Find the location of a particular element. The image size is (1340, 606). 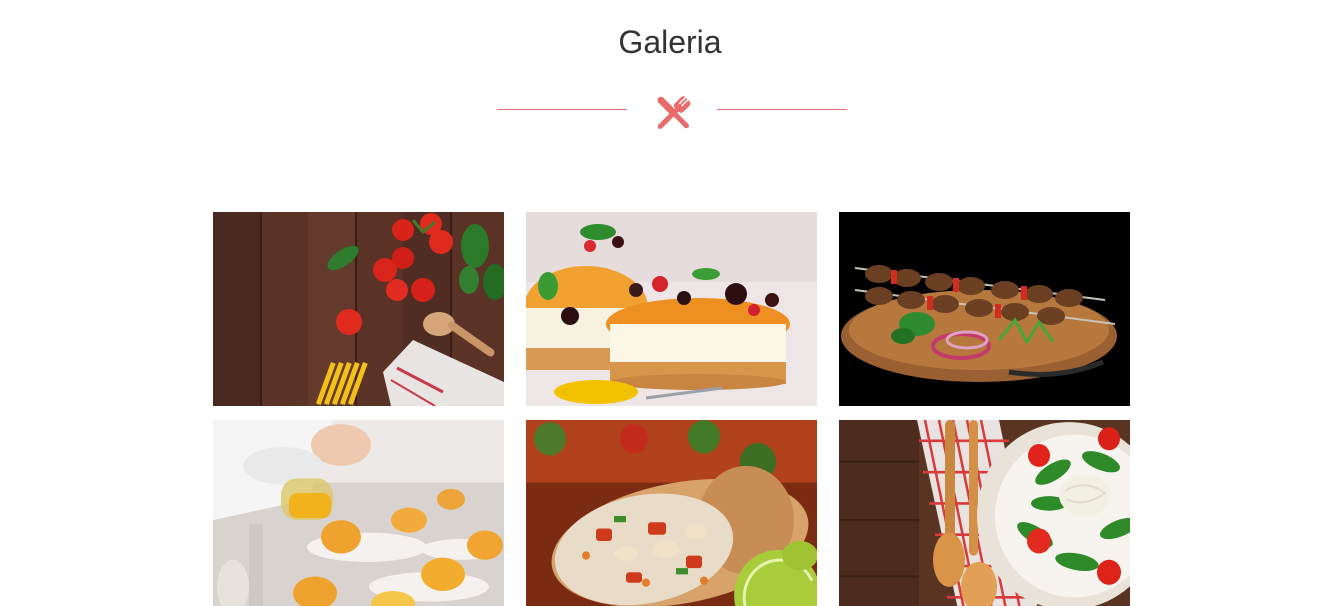

tomatoes-pasta-photo is located at coordinates (358, 309).